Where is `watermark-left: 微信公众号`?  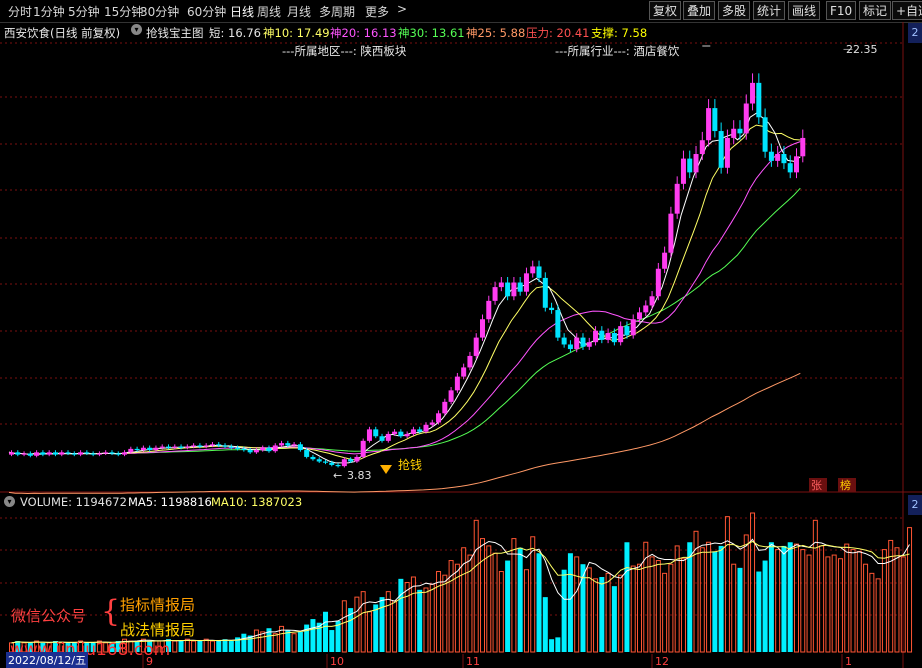 watermark-left: 微信公众号 is located at coordinates (49, 616).